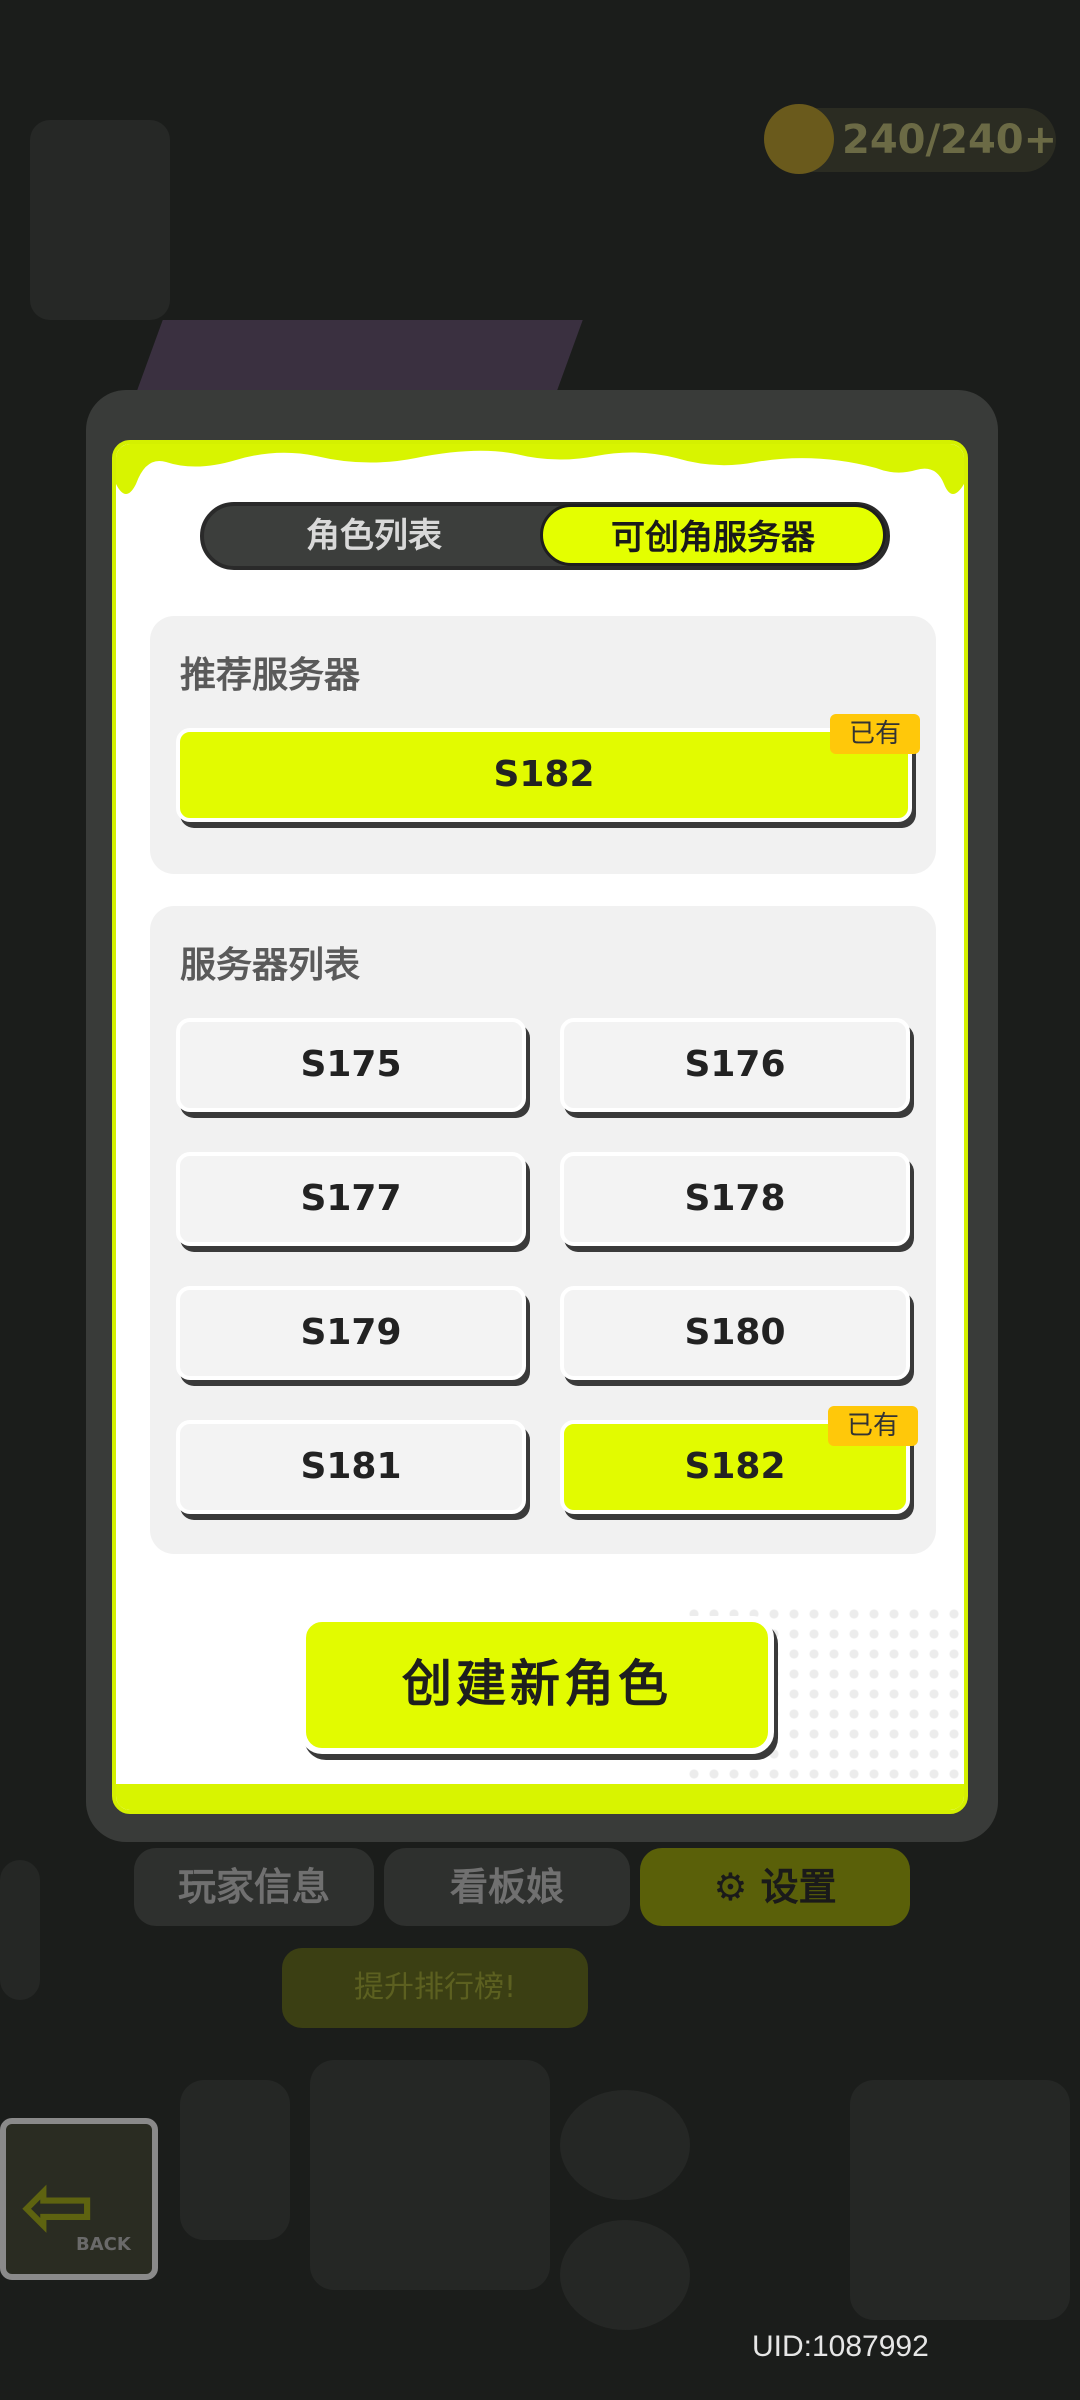 Image resolution: width=1080 pixels, height=2400 pixels. I want to click on summon-button, so click(960, 2200).